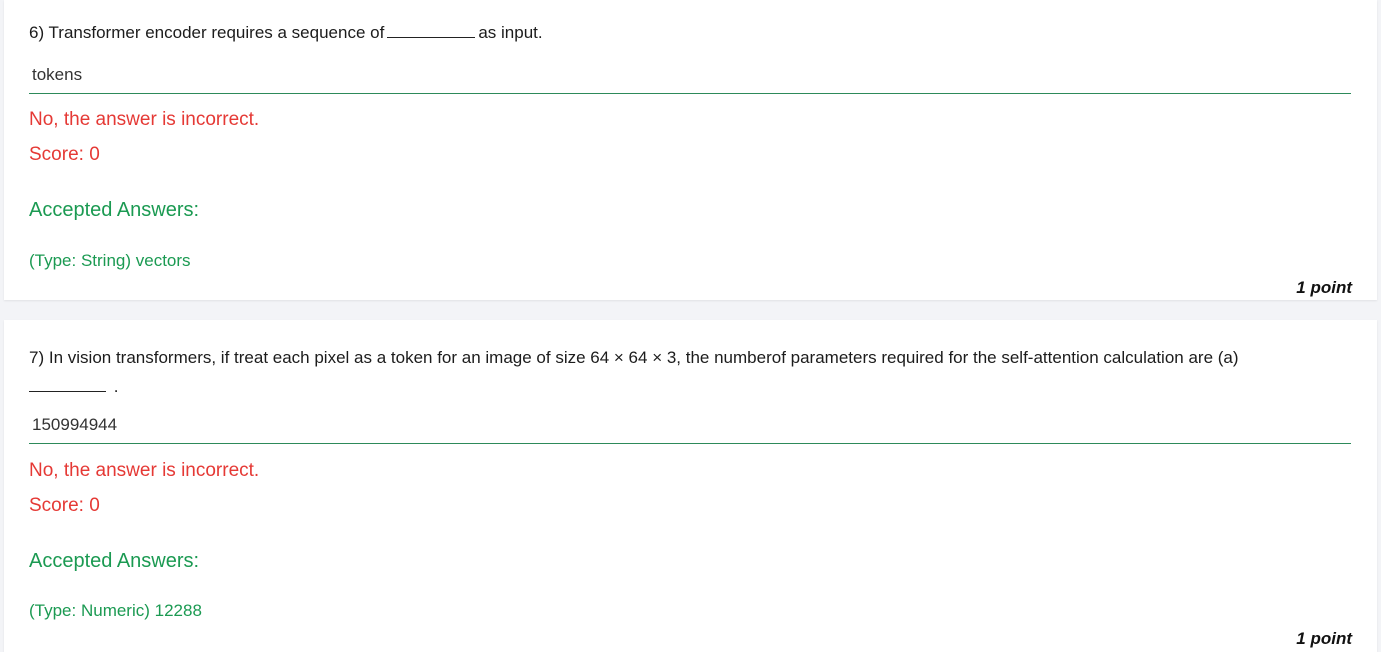 The image size is (1381, 652). Describe the element at coordinates (690, 427) in the screenshot. I see `answer-field: 150994944` at that location.